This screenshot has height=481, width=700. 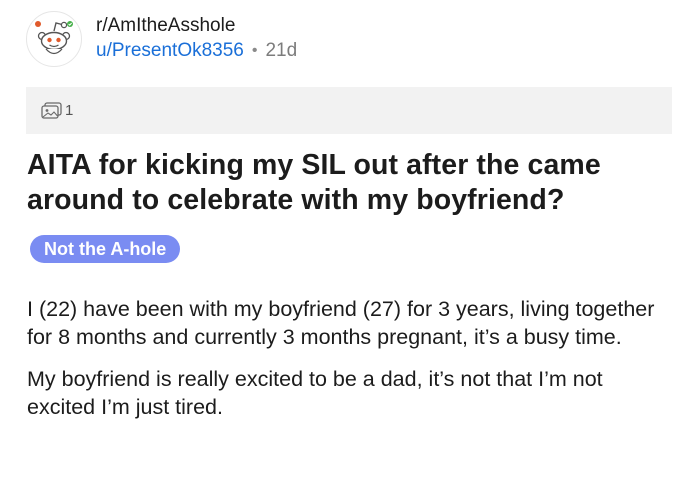 What do you see at coordinates (170, 51) in the screenshot?
I see `author-username: u/PresentOk8356` at bounding box center [170, 51].